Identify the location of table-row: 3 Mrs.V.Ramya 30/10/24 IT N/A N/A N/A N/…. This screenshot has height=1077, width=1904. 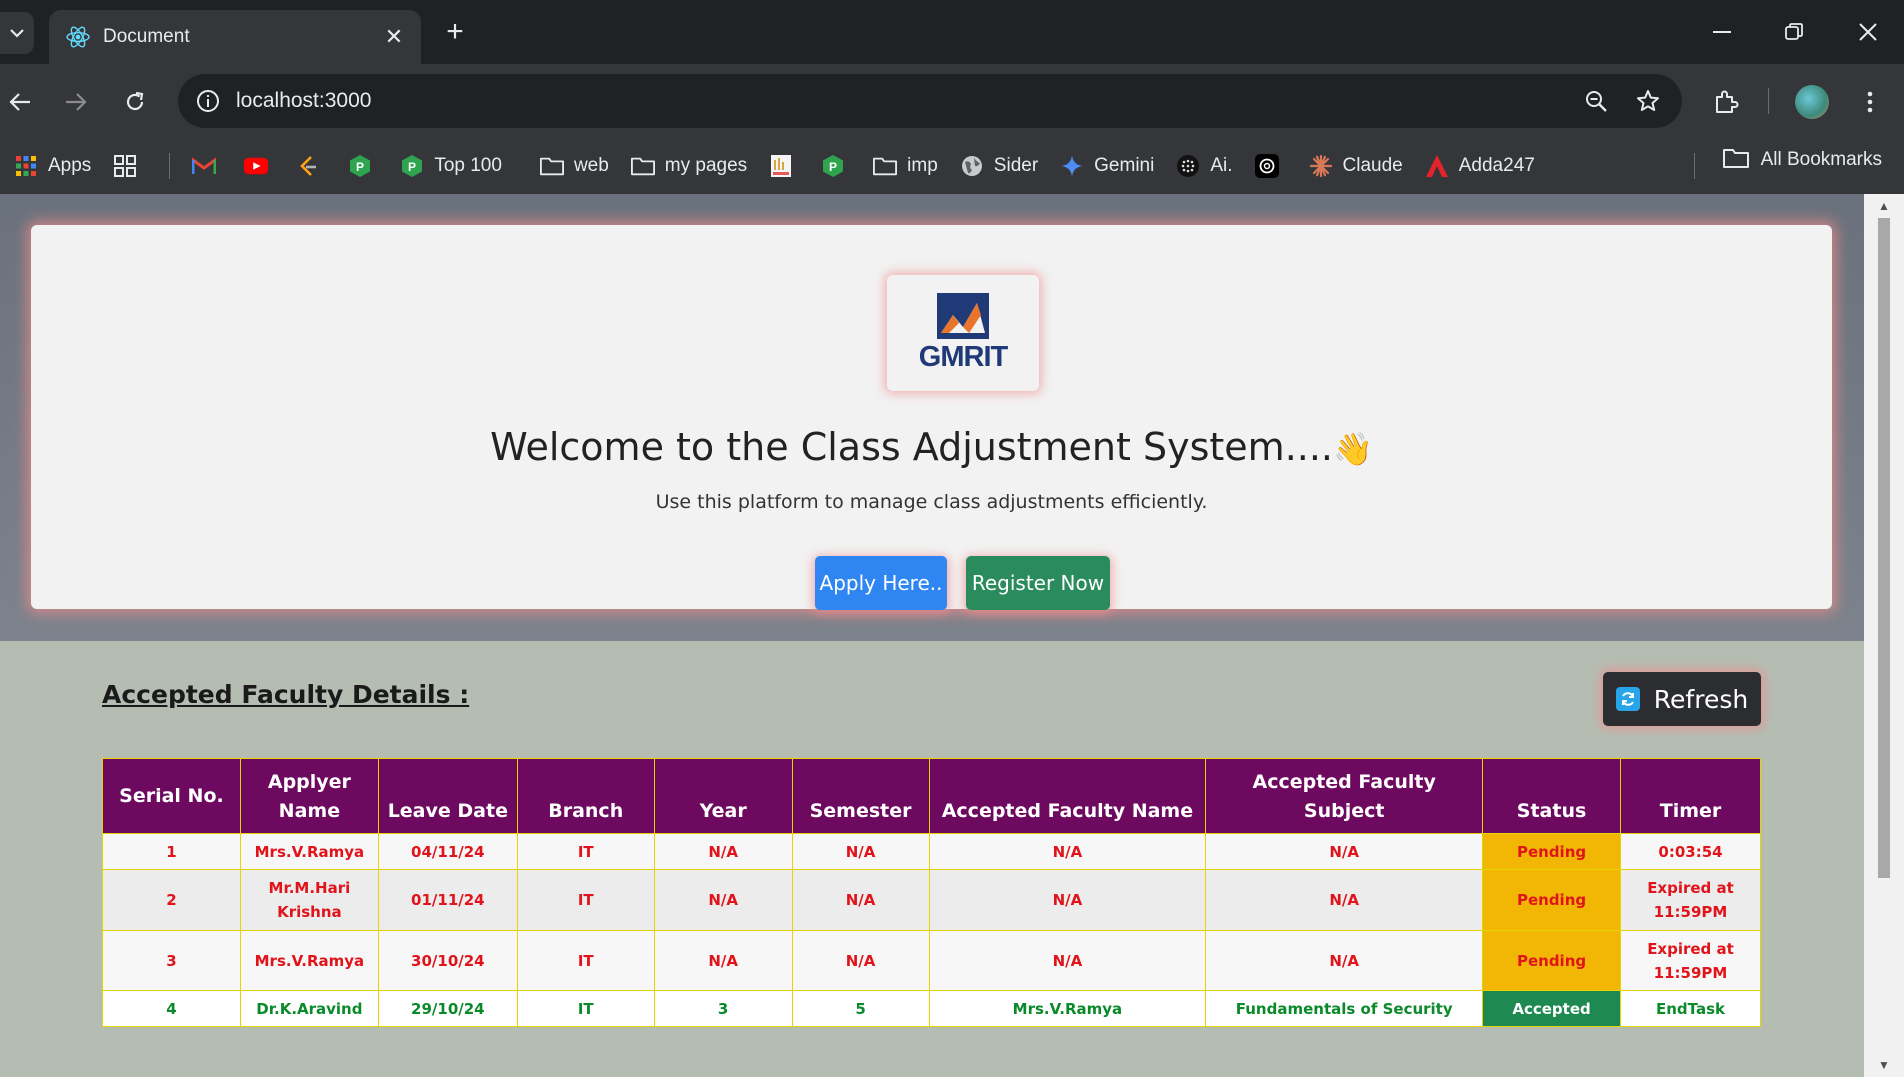
(931, 960).